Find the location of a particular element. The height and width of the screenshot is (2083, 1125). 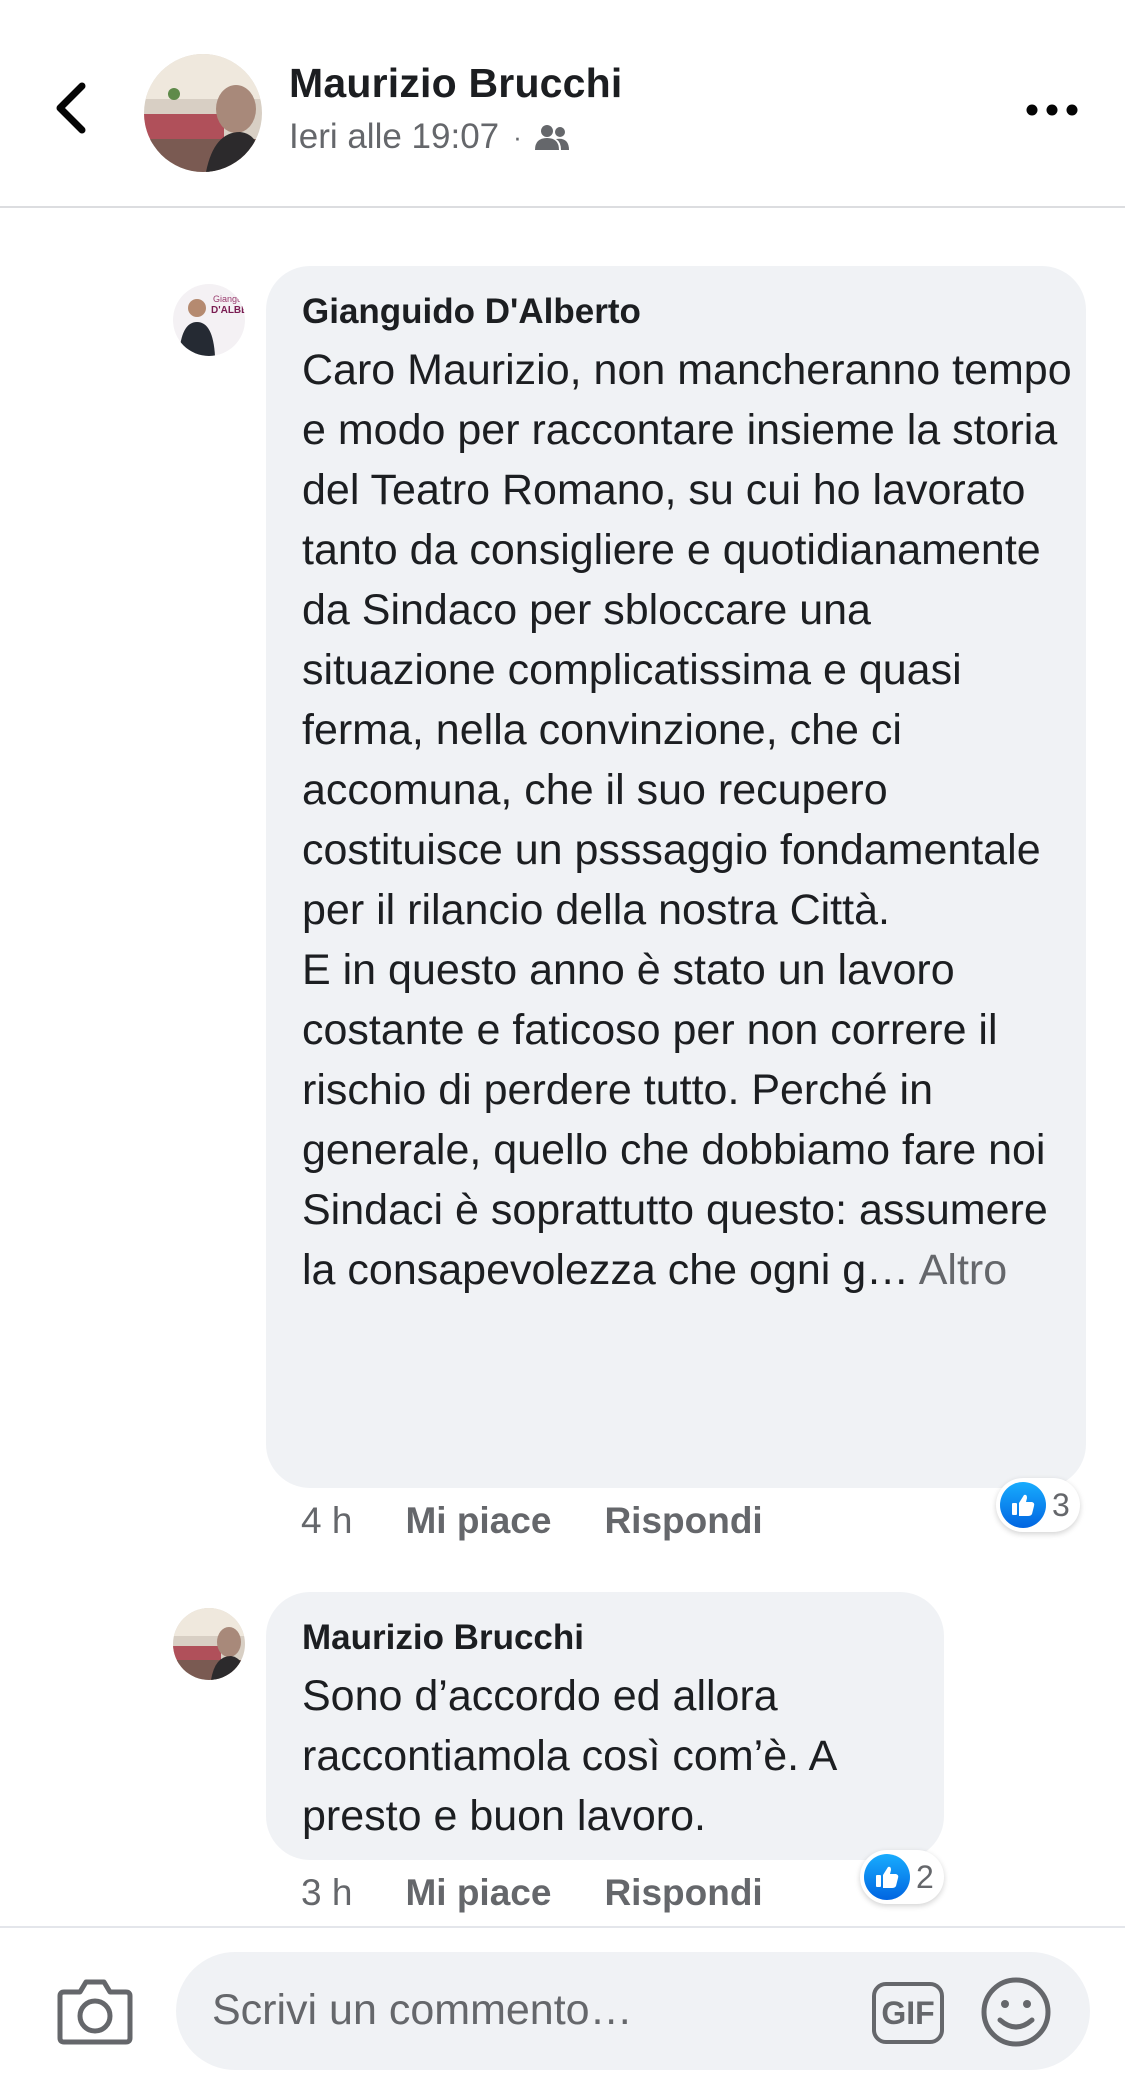

emoji-button is located at coordinates (1016, 2012).